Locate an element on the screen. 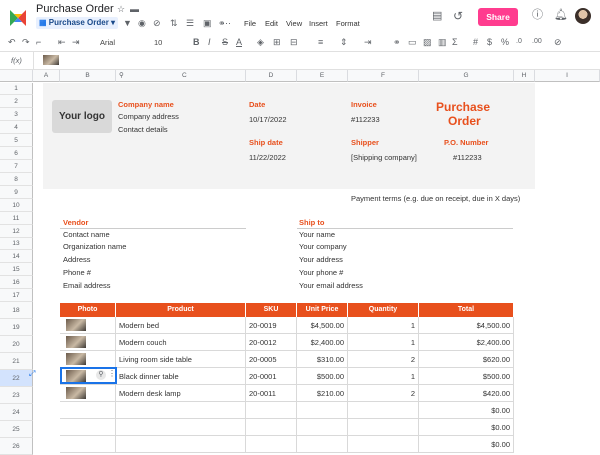 The height and width of the screenshot is (455, 600). undo-icon: ↶ is located at coordinates (12, 42).